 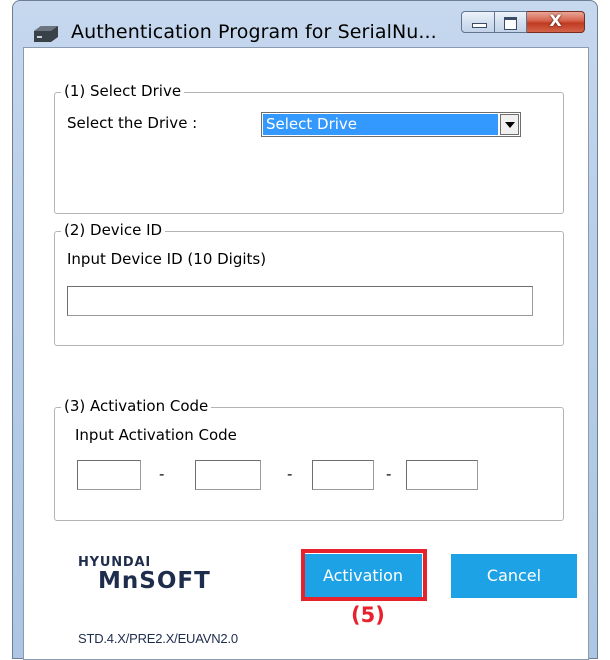 I want to click on window-controls: X, so click(x=523, y=22).